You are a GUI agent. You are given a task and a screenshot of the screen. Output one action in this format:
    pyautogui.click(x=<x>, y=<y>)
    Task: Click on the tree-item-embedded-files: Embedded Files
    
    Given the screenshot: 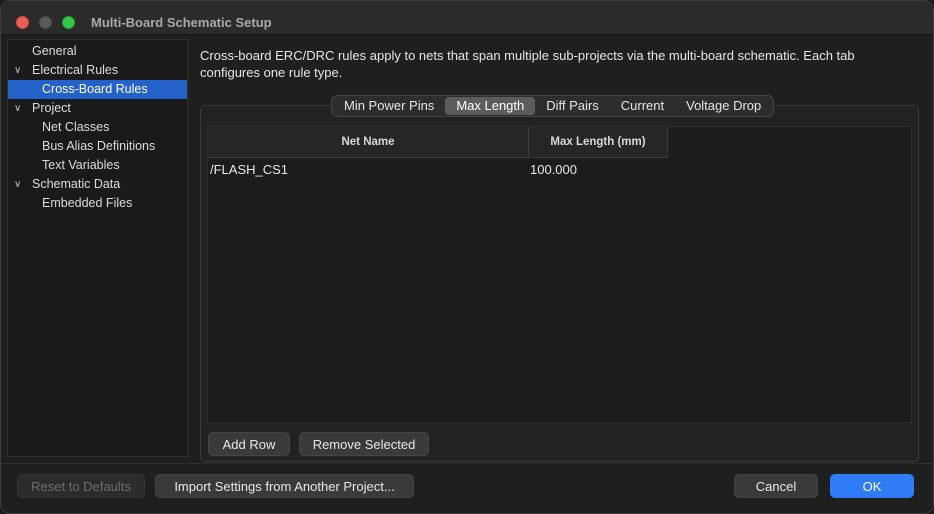 What is the action you would take?
    pyautogui.click(x=97, y=203)
    